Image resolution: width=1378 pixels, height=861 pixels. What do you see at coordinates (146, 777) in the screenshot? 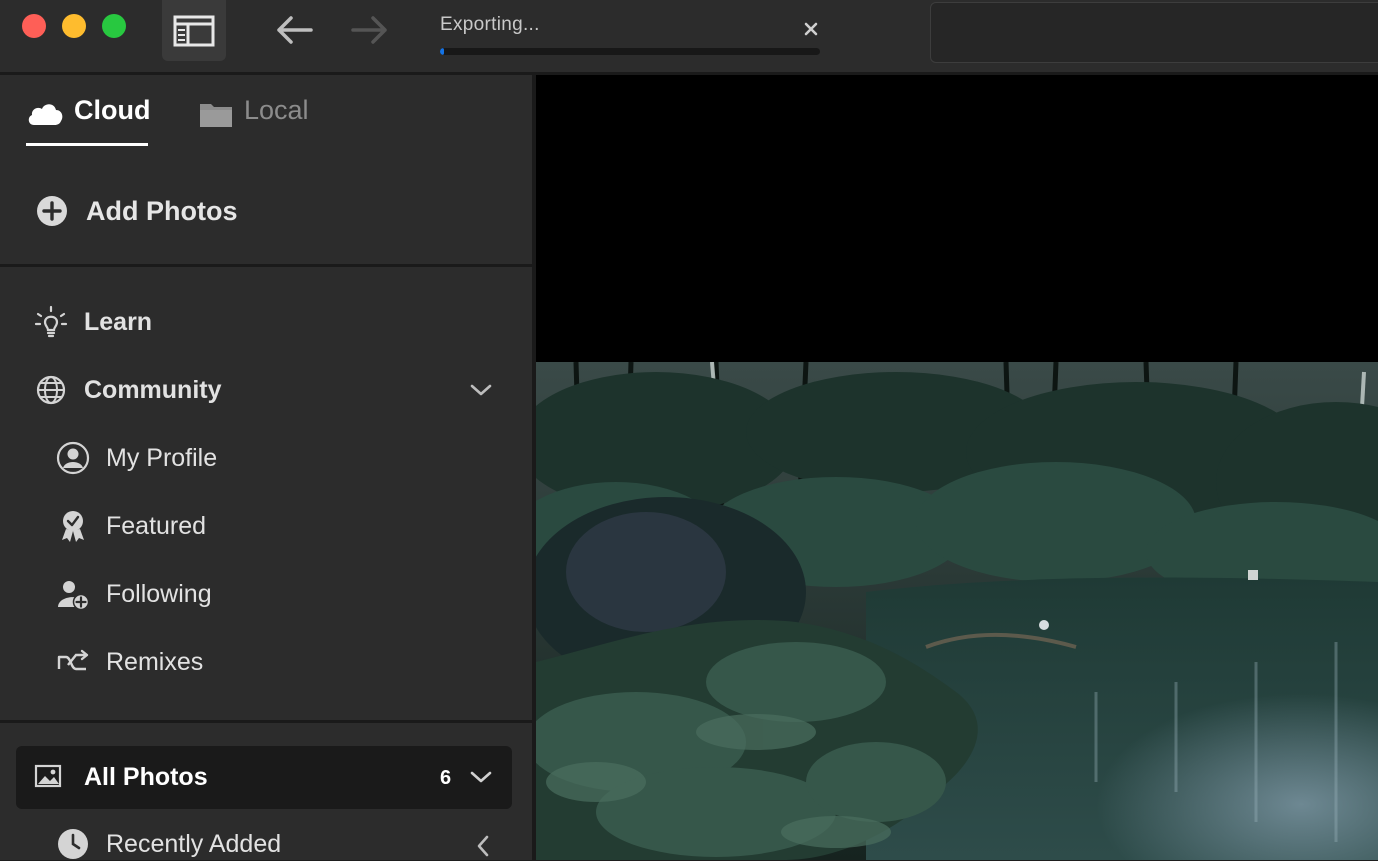
I see `all-photos-label: All Photos` at bounding box center [146, 777].